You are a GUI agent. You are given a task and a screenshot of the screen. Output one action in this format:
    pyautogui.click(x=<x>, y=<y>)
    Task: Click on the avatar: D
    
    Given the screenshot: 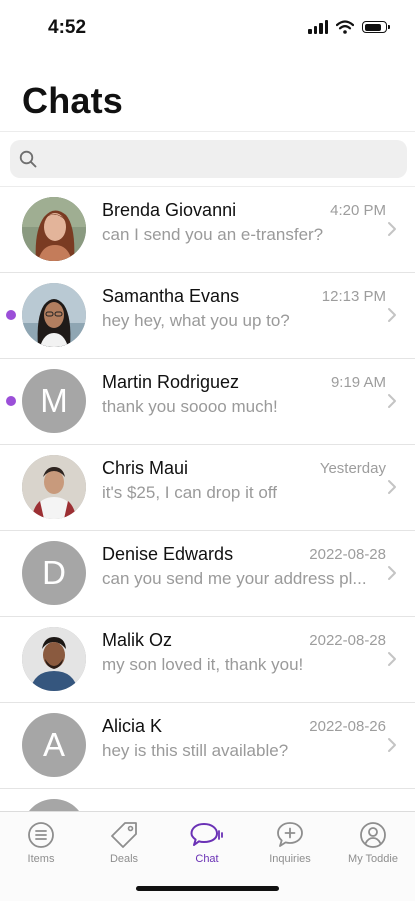 What is the action you would take?
    pyautogui.click(x=54, y=573)
    